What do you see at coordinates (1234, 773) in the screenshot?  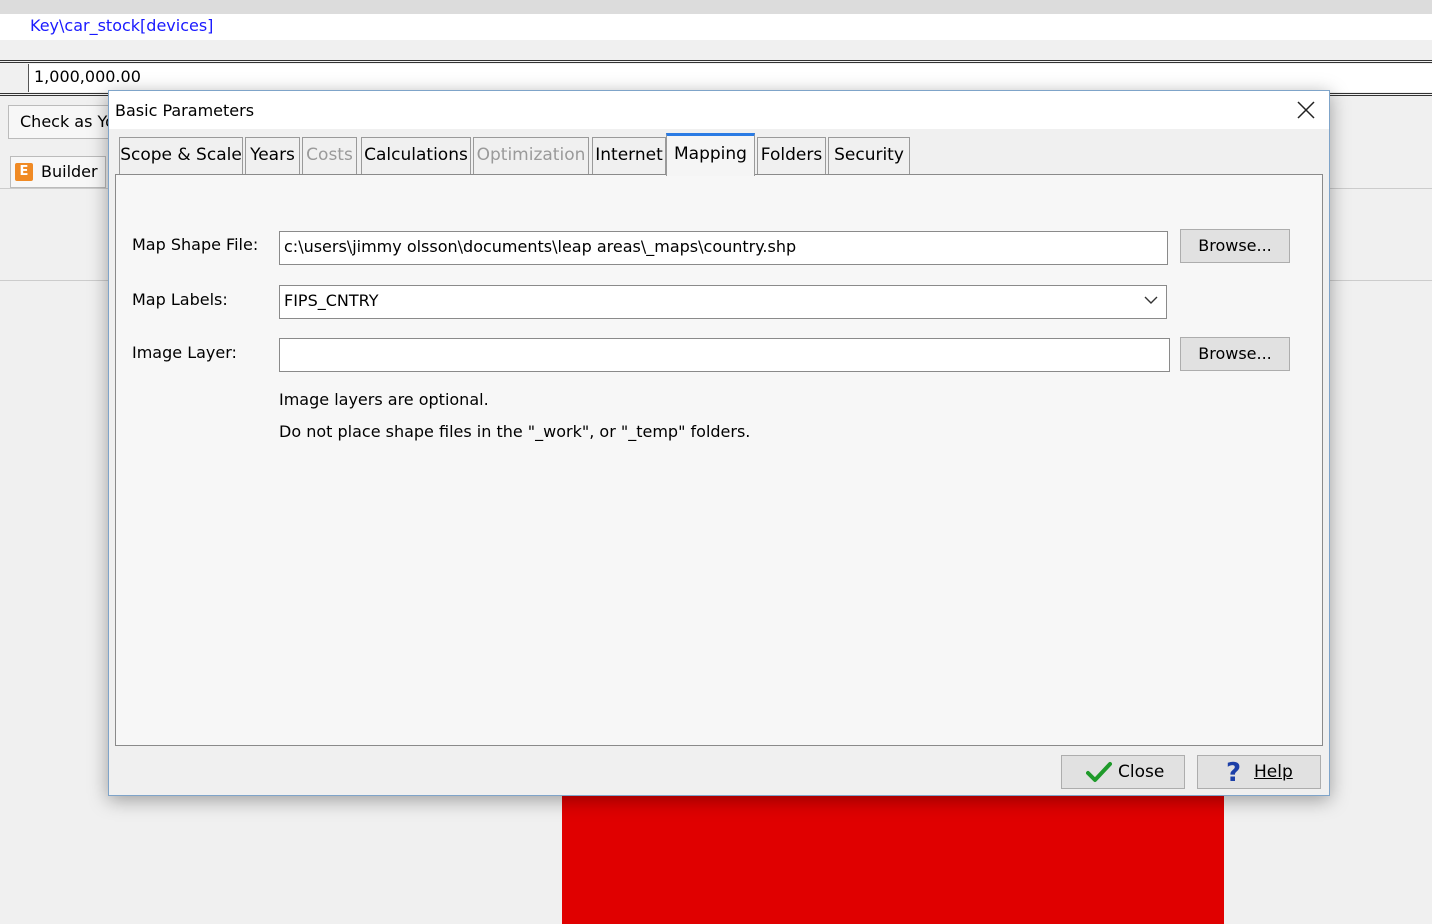 I see `question-icon: ?` at bounding box center [1234, 773].